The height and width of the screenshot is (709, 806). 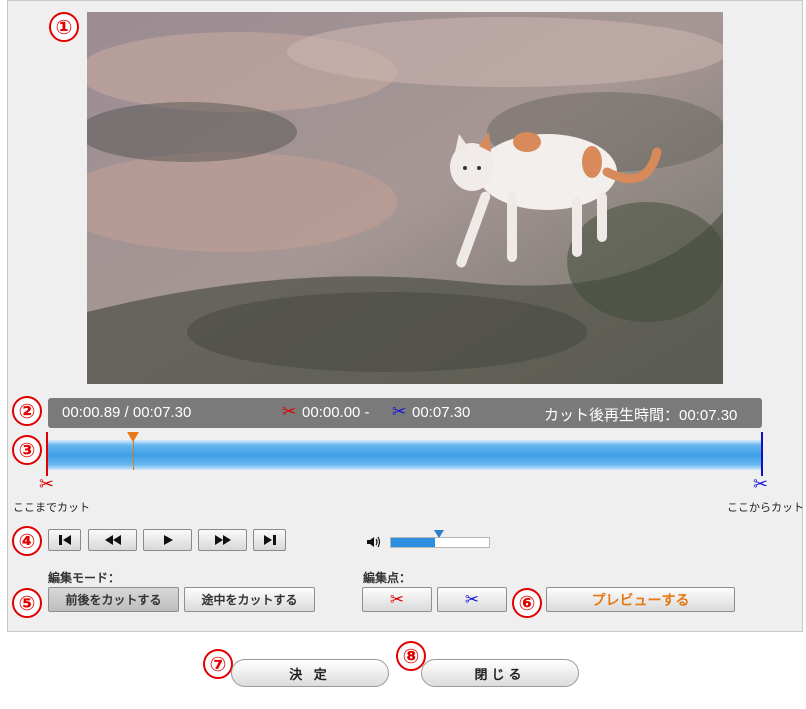 I want to click on playhead-line, so click(x=133, y=455).